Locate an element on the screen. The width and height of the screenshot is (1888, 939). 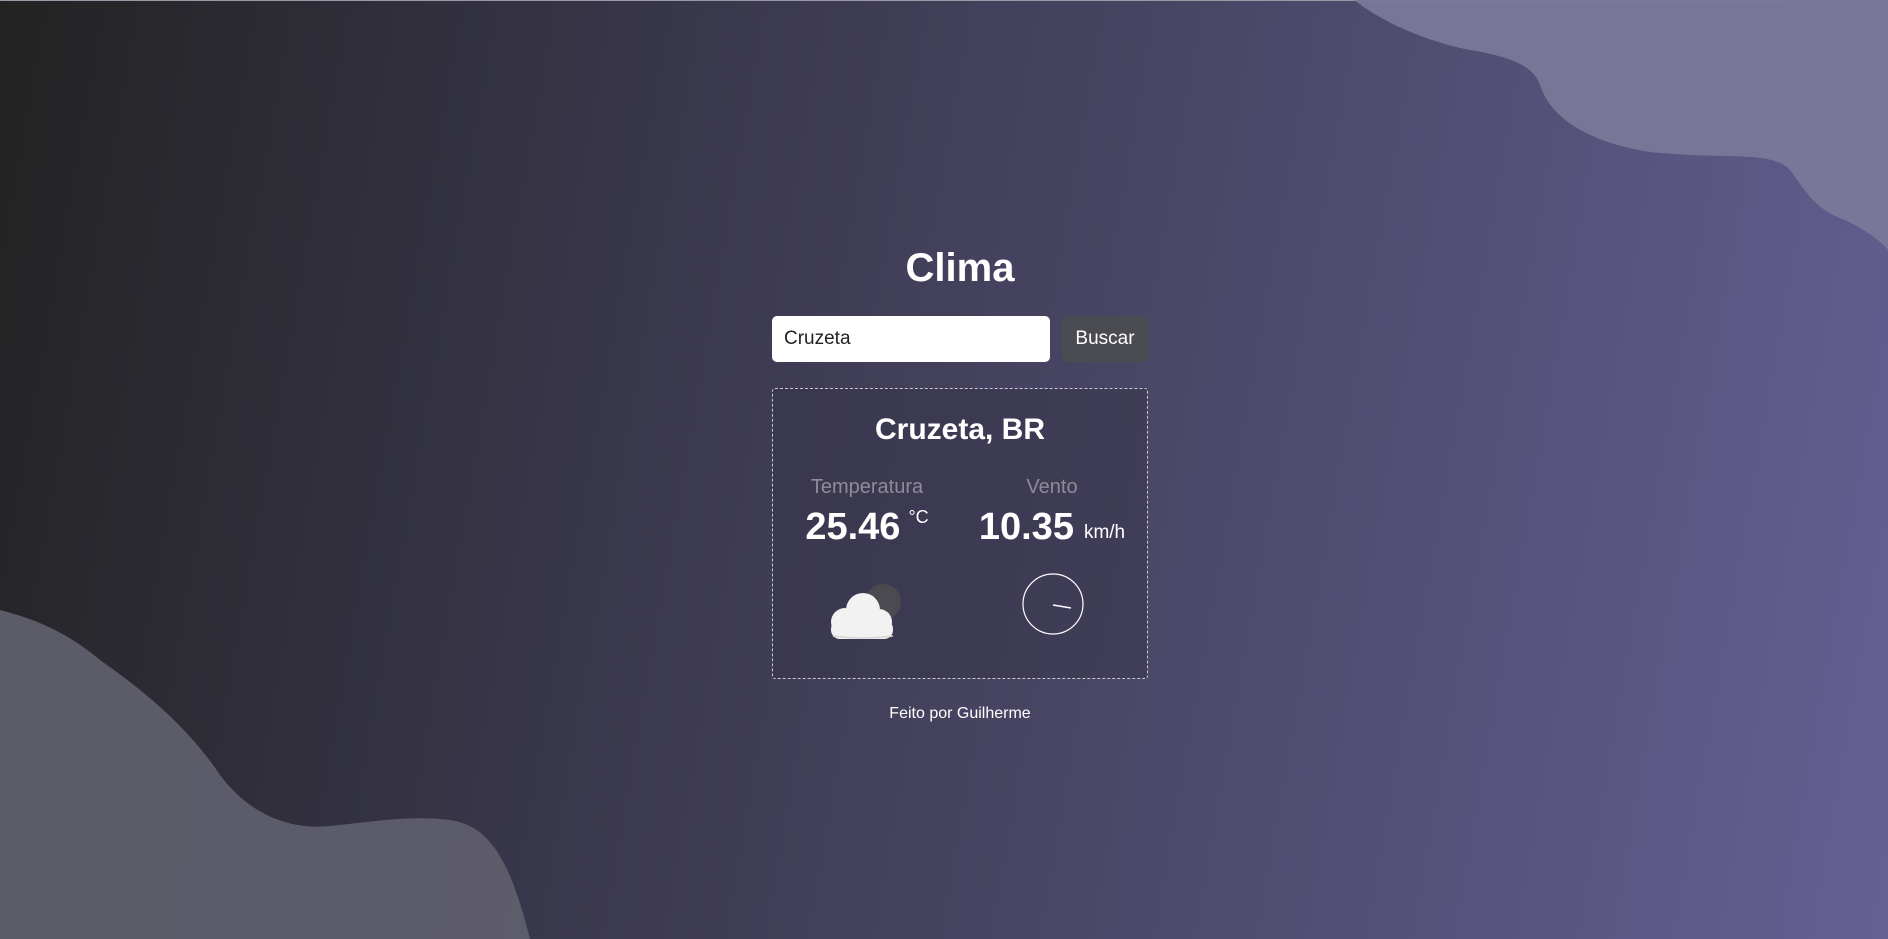
search-bar: Buscar is located at coordinates (960, 339).